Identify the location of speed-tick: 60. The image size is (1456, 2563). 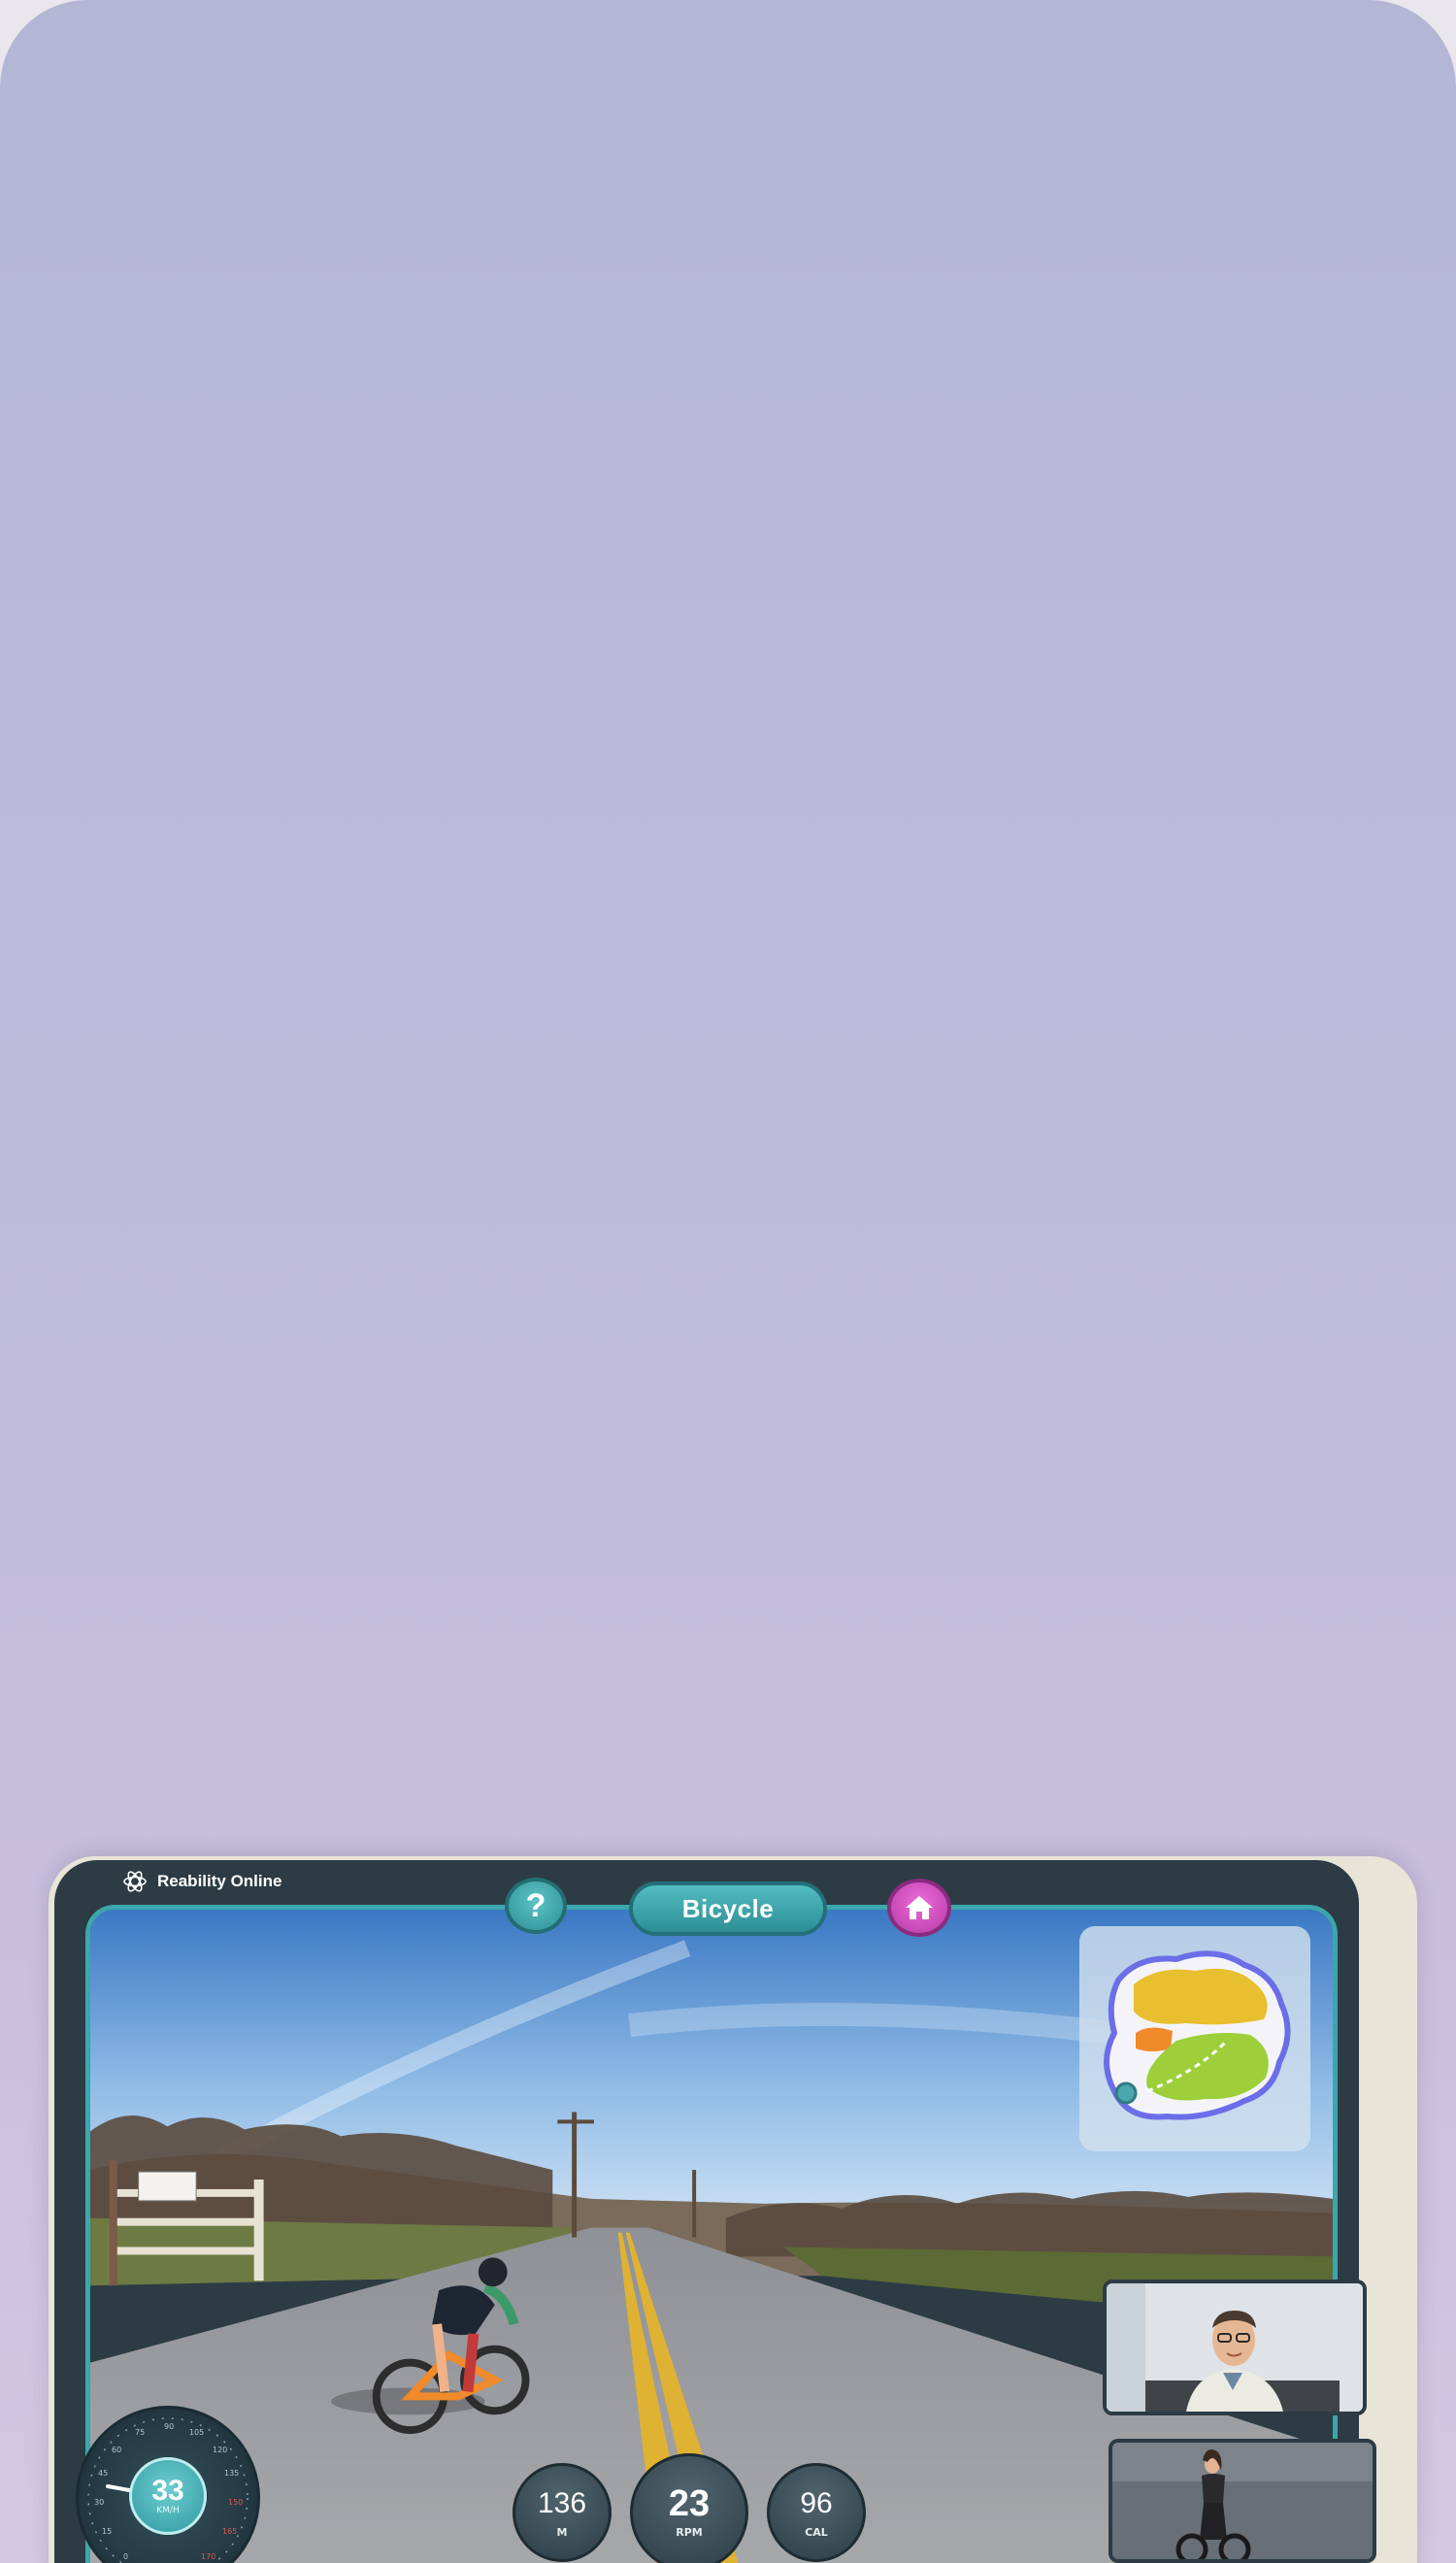
(117, 2450).